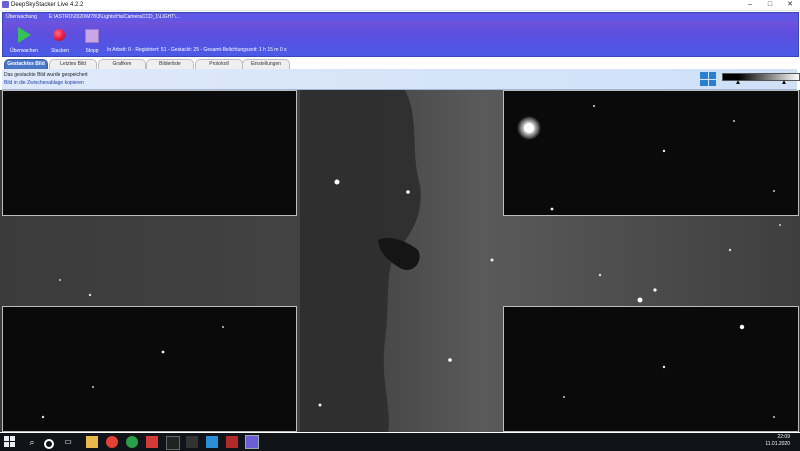 The image size is (800, 451). Describe the element at coordinates (400, 5) in the screenshot. I see `title-bar: DeepSkyStacker Live 4.2.2 – □ ✕` at that location.